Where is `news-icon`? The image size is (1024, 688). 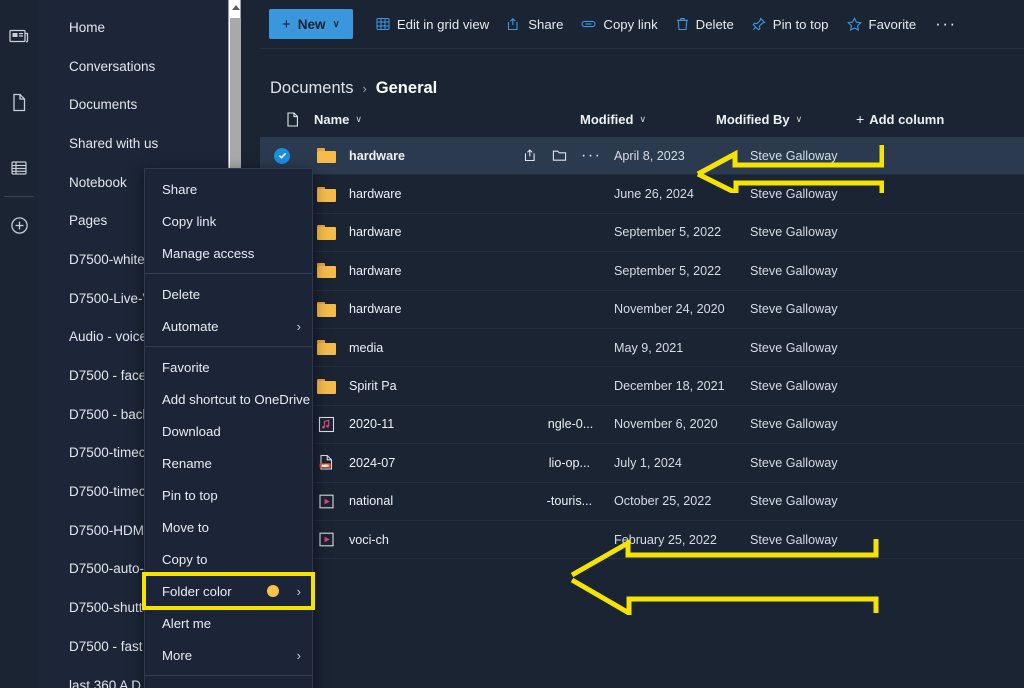
news-icon is located at coordinates (19, 36).